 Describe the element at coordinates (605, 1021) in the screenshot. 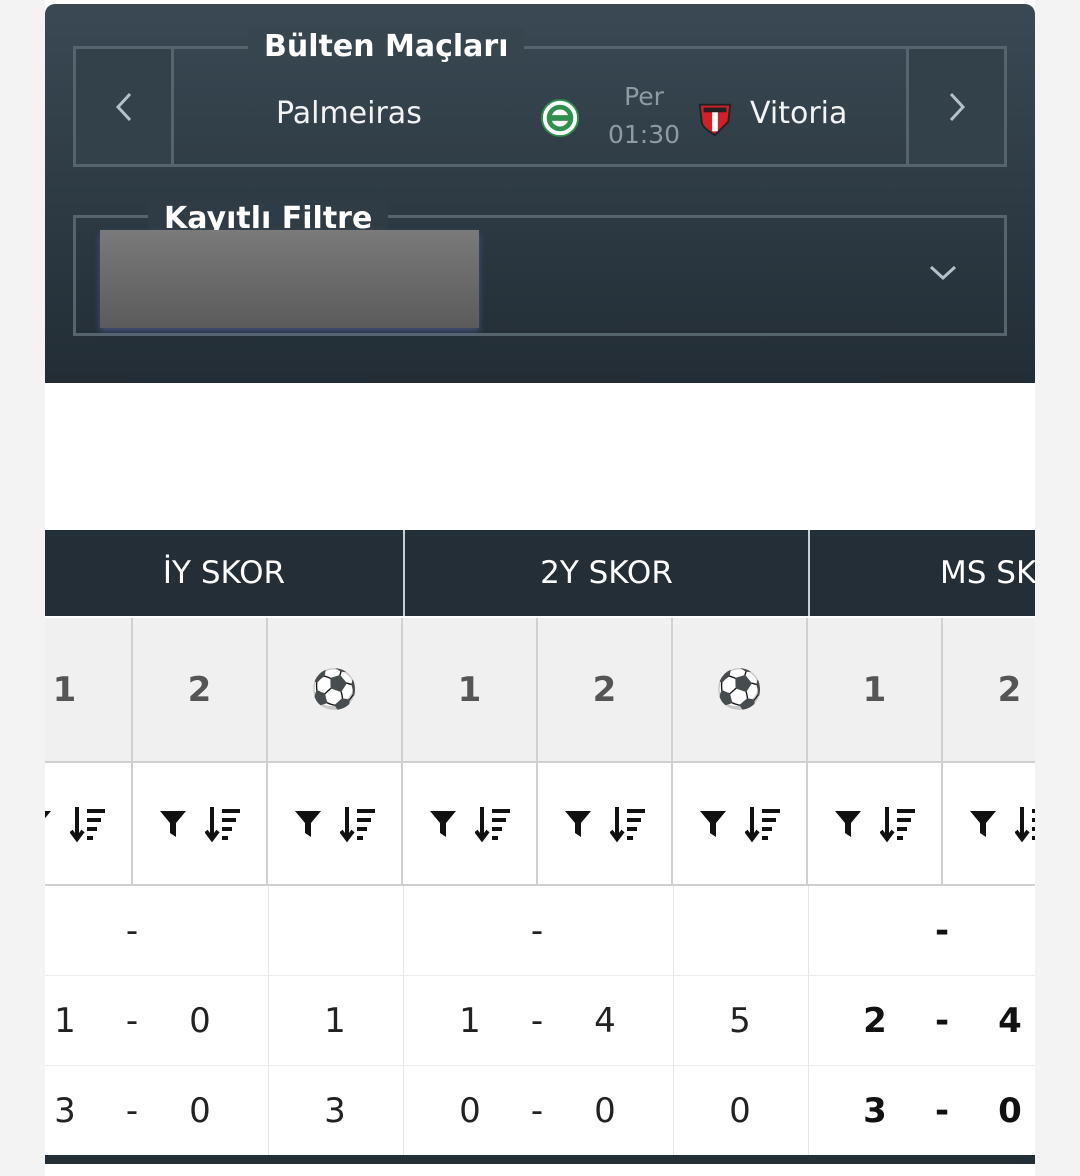

I see `score-cell-y2-2: 4` at that location.